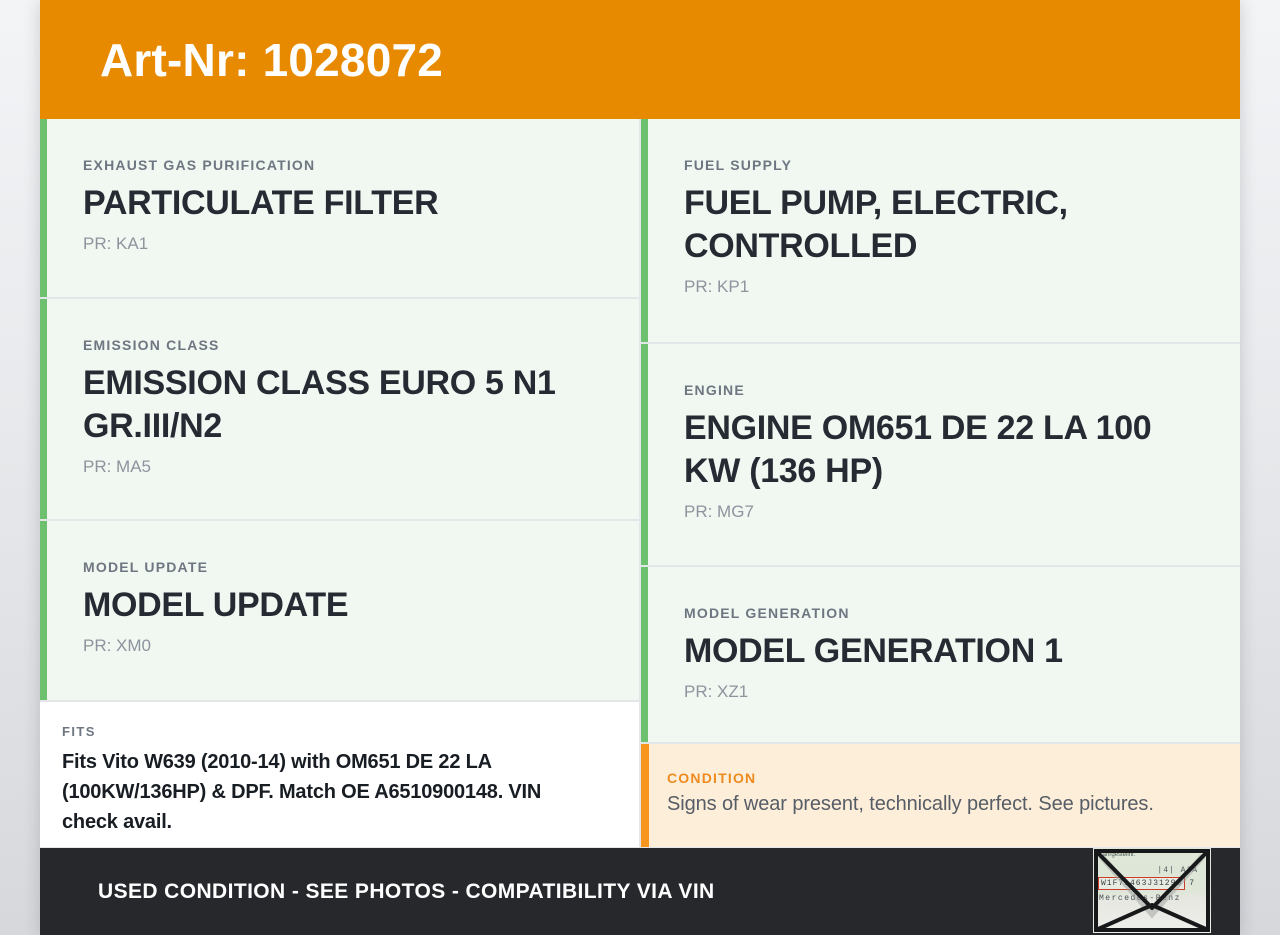 This screenshot has width=1280, height=935. I want to click on spec-pr-code: PR: MA5, so click(117, 466).